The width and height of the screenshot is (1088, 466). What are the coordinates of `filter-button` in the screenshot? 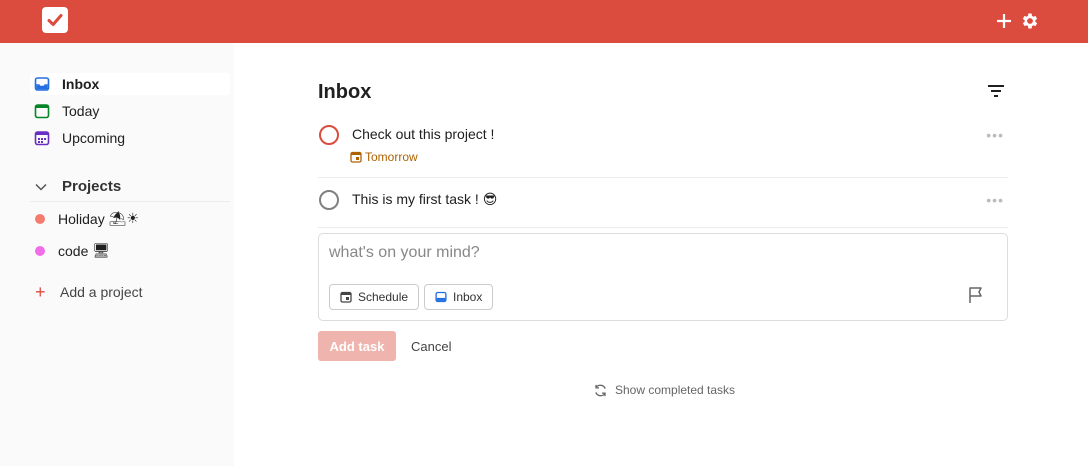 It's located at (996, 91).